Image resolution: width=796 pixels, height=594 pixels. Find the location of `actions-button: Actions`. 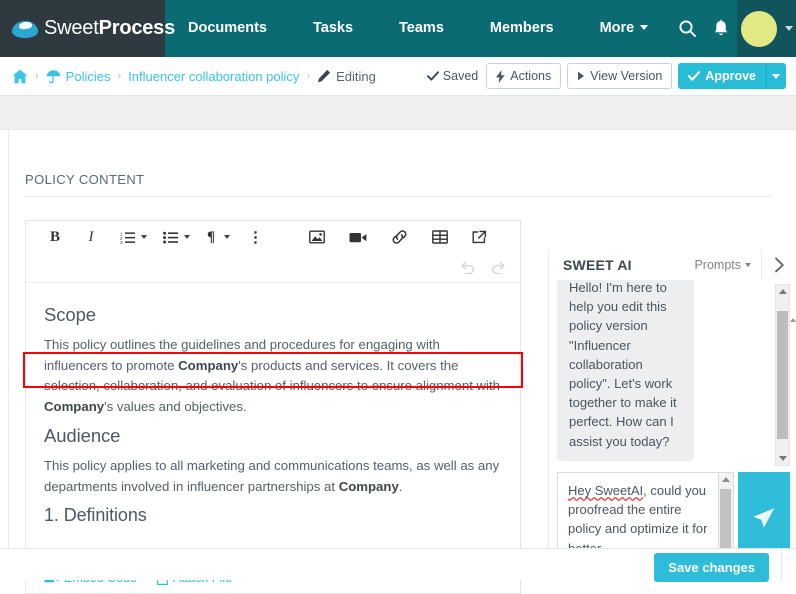

actions-button: Actions is located at coordinates (524, 76).